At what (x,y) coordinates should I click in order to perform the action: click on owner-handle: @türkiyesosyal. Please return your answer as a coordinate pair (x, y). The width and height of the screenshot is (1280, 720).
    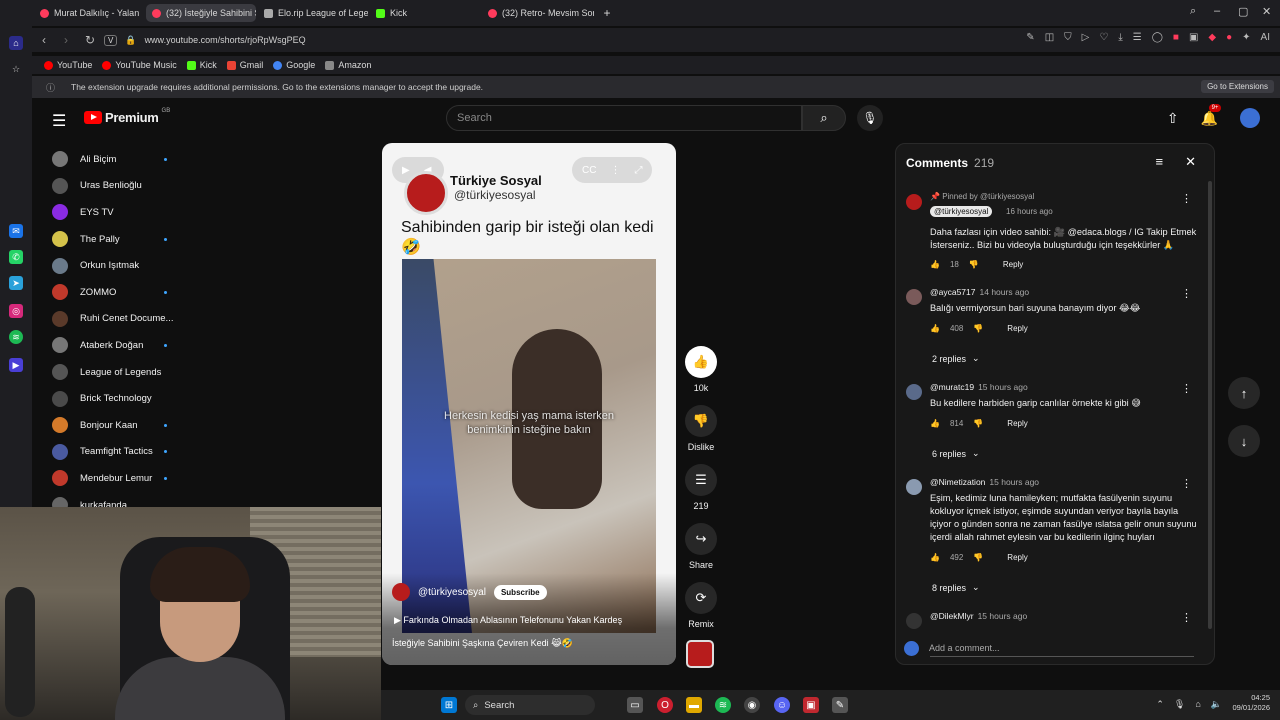
    Looking at the image, I should click on (452, 592).